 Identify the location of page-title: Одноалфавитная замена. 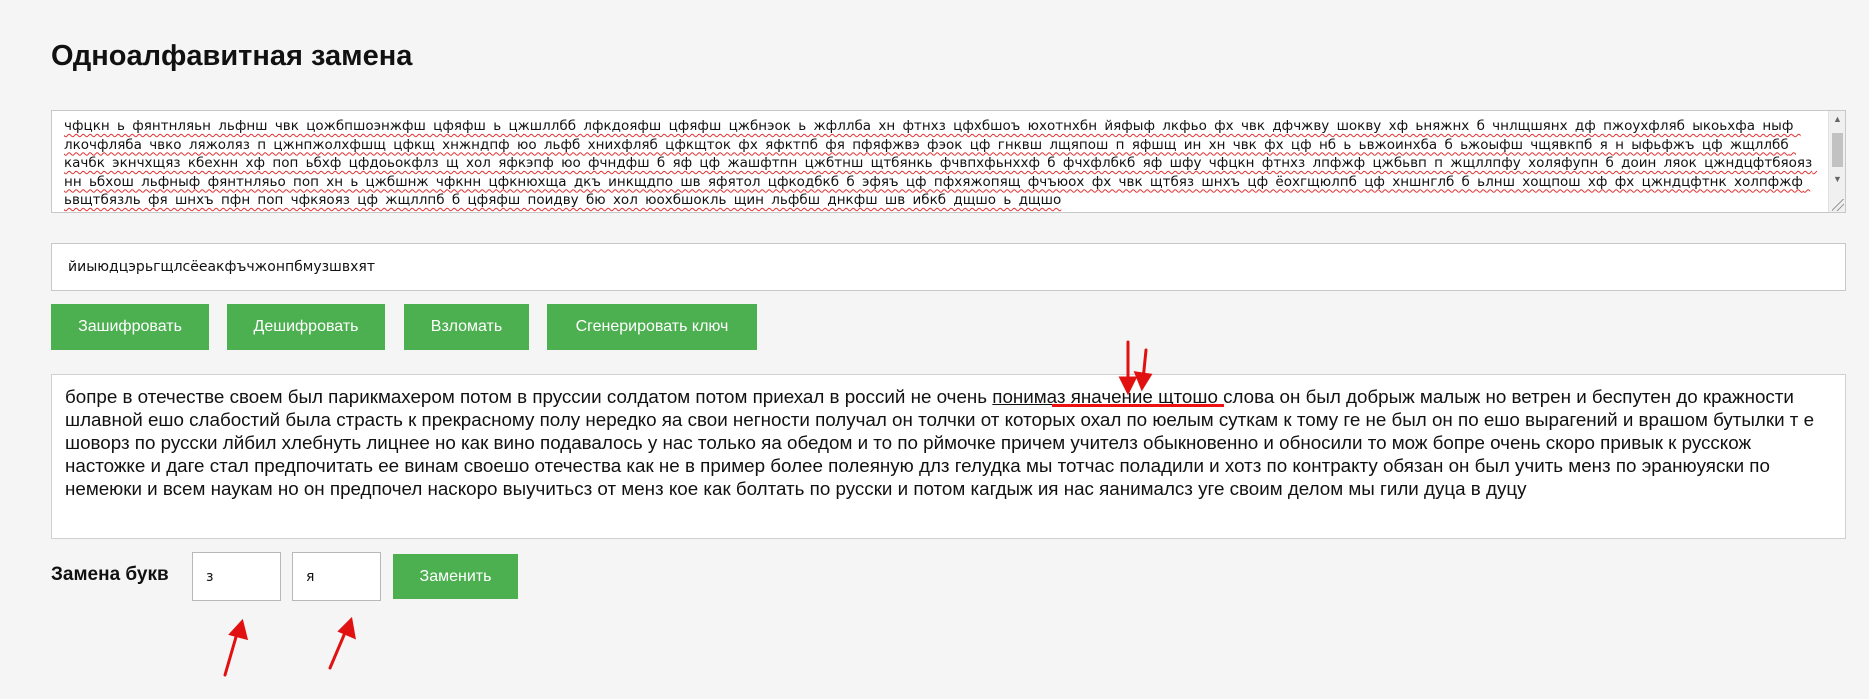
(232, 56).